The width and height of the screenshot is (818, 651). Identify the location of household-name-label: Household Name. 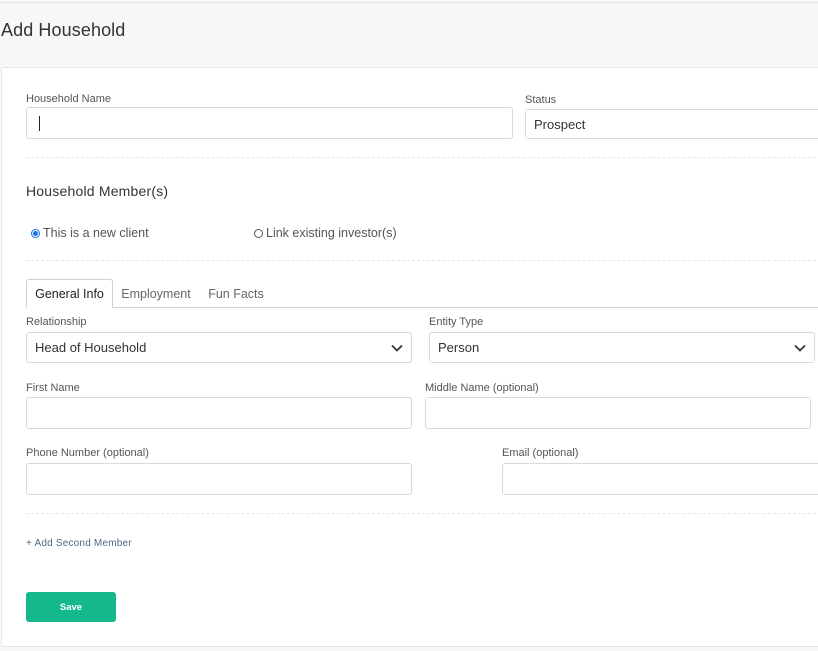
(68, 99).